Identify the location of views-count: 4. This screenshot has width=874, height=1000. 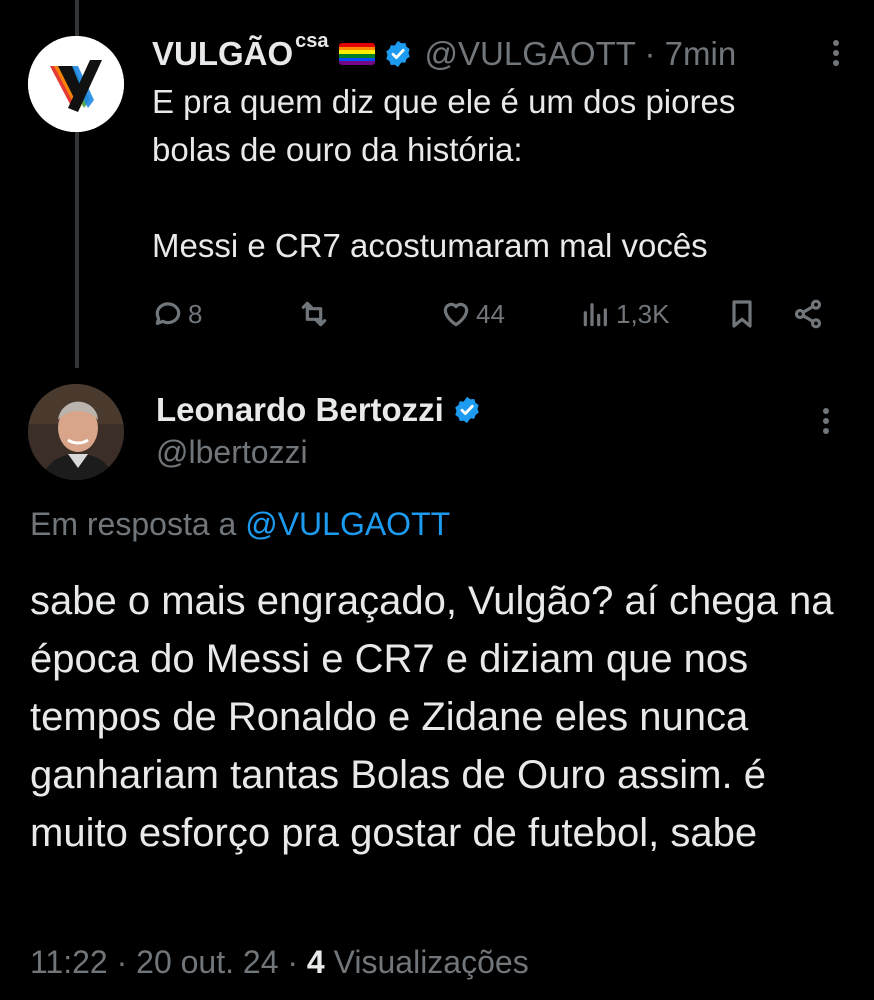
(315, 962).